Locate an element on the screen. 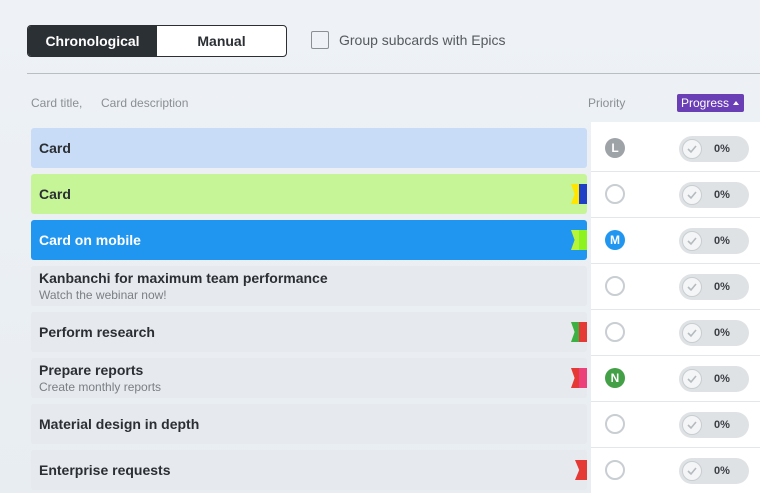  card-title: Card on mobile is located at coordinates (90, 240).